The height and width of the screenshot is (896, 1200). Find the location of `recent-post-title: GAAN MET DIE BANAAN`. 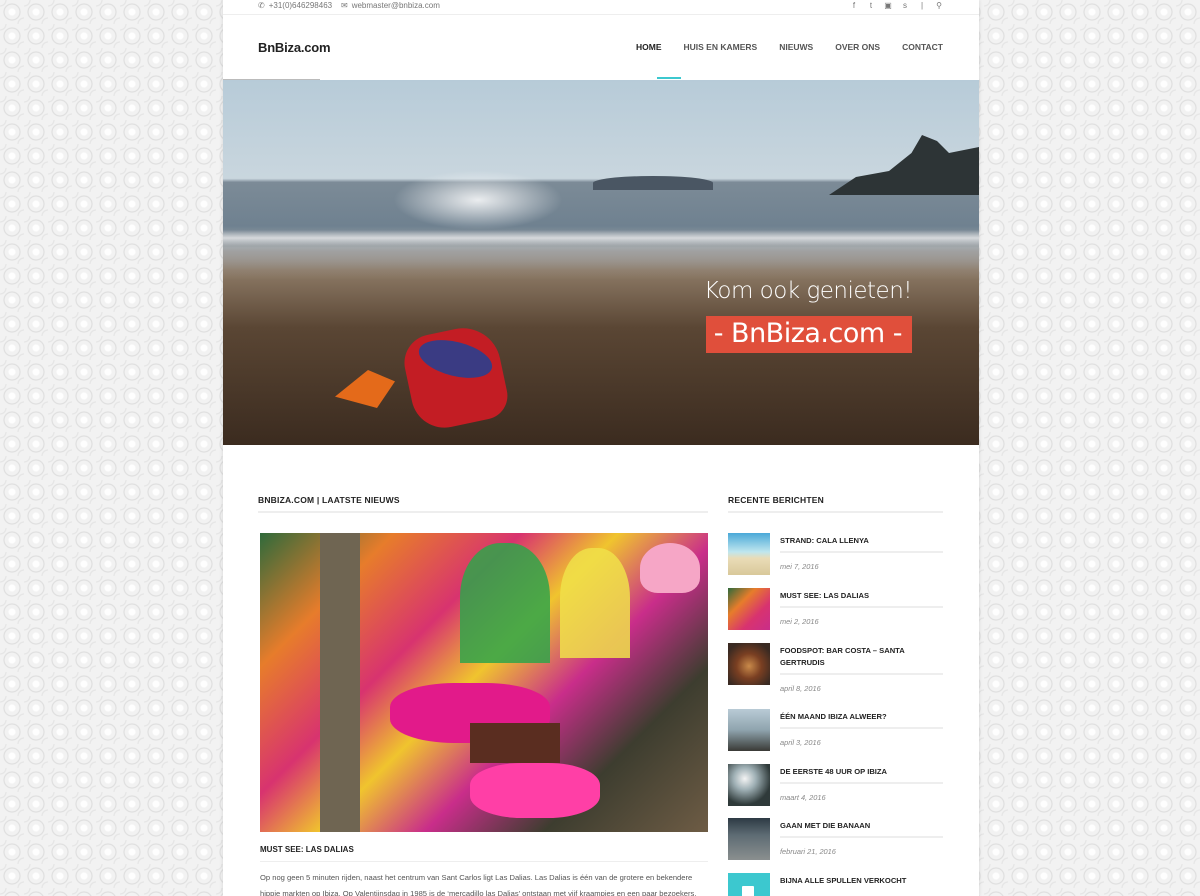

recent-post-title: GAAN MET DIE BANAAN is located at coordinates (860, 826).